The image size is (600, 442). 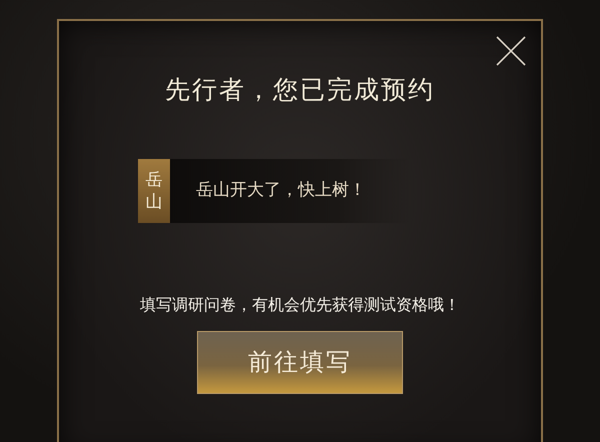 What do you see at coordinates (154, 190) in the screenshot?
I see `speaker-tag: 岳山` at bounding box center [154, 190].